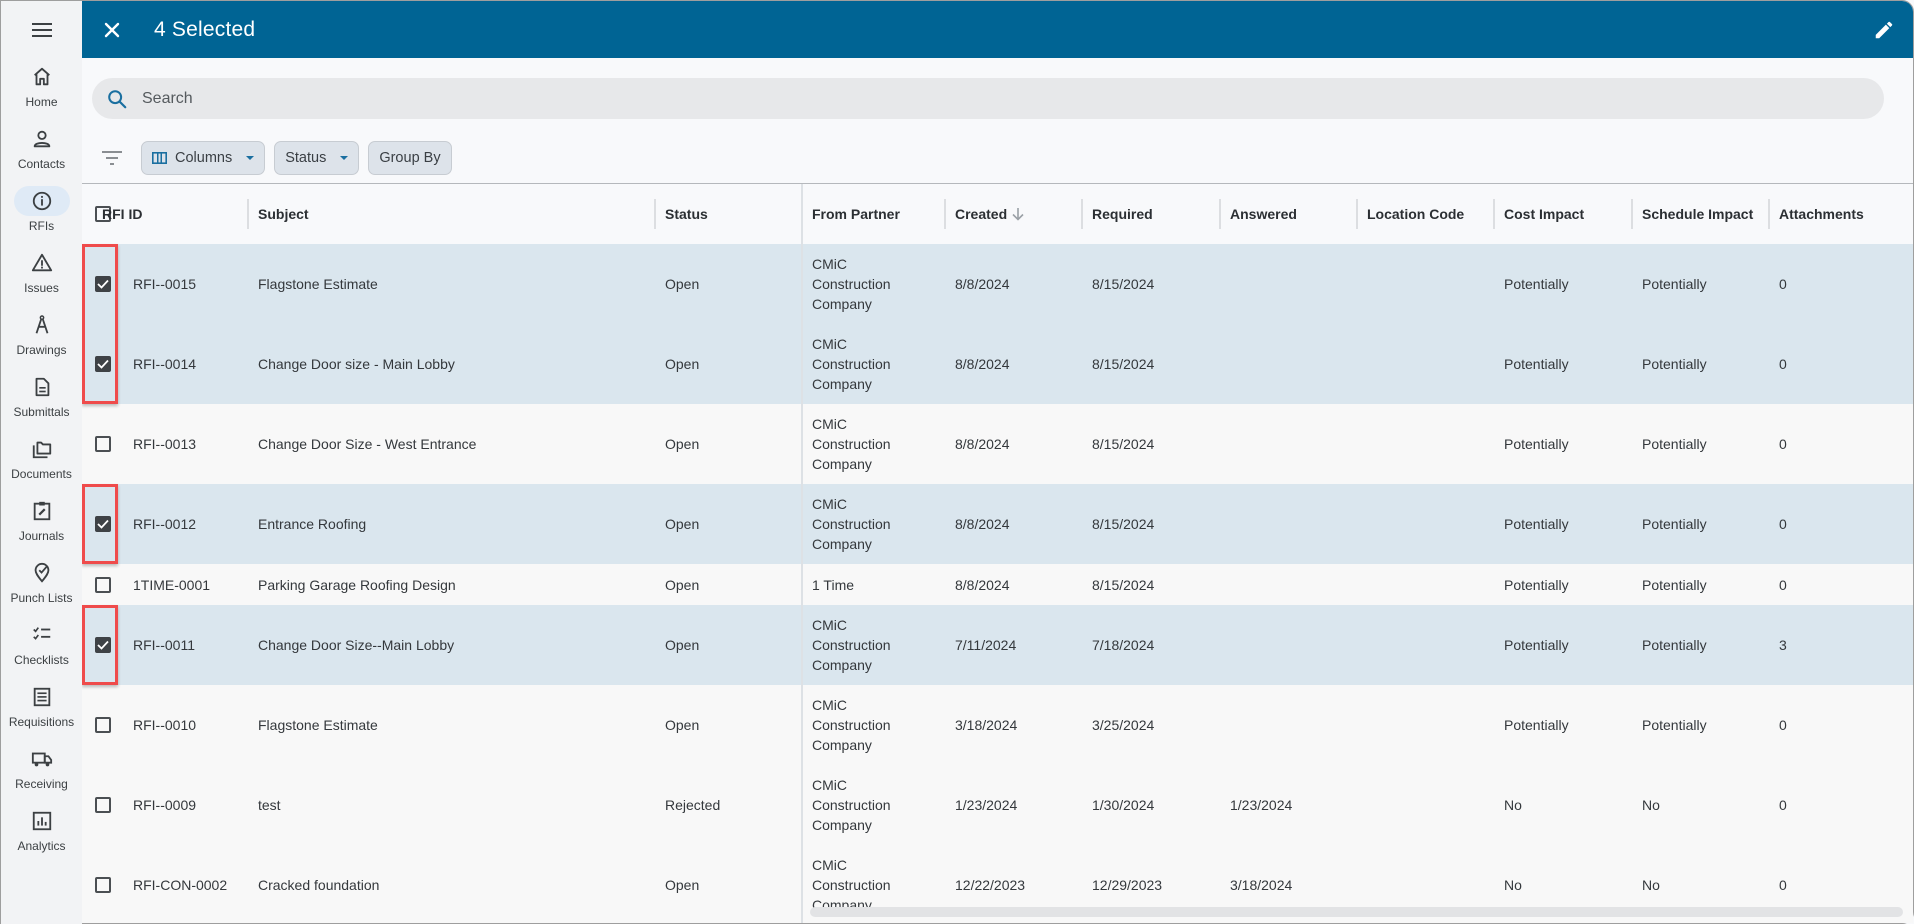  I want to click on folders-icon, so click(42, 449).